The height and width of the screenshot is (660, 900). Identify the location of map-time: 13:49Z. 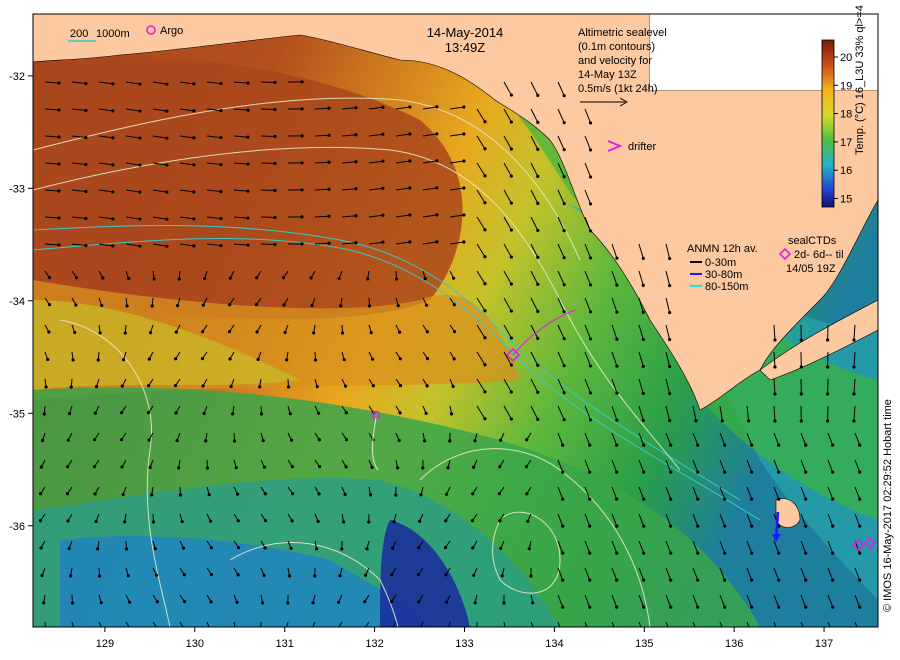
(465, 47).